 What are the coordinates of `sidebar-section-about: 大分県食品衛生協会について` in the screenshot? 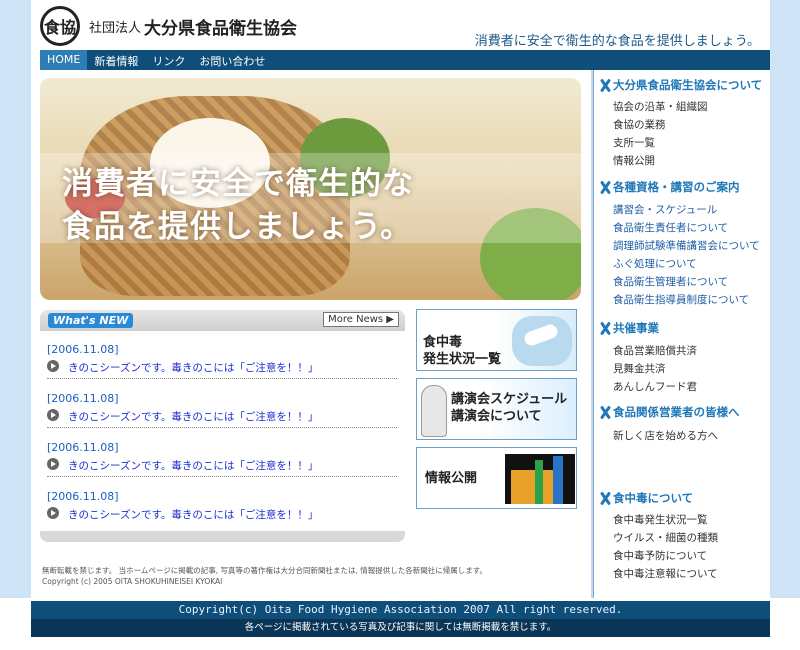 It's located at (680, 85).